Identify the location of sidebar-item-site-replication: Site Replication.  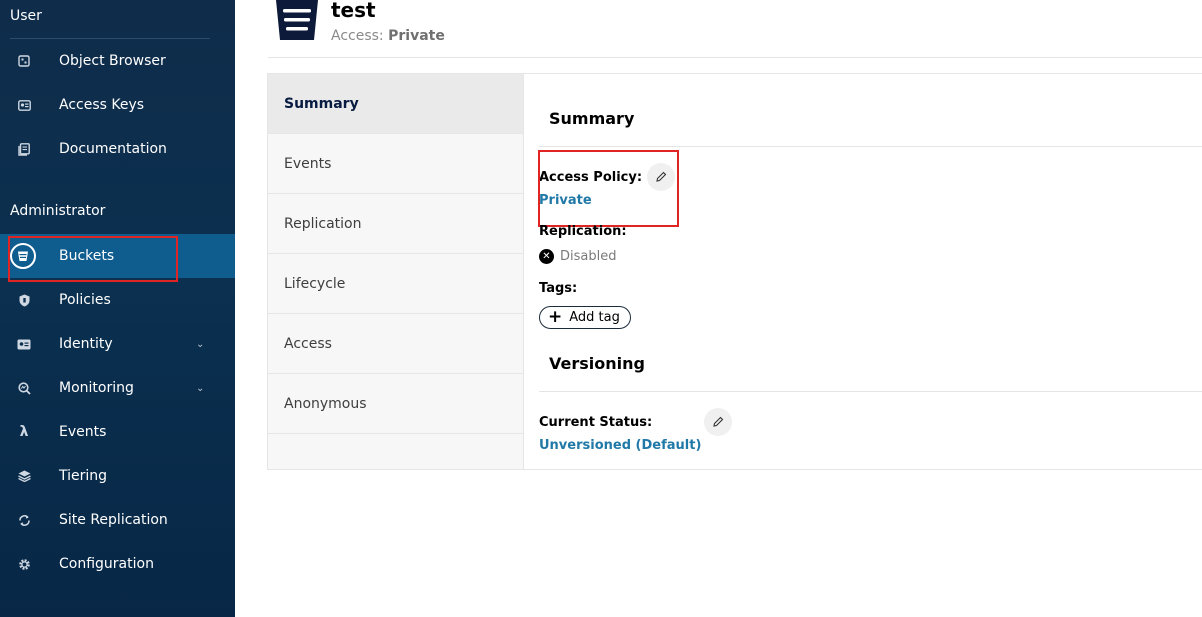
(117, 520).